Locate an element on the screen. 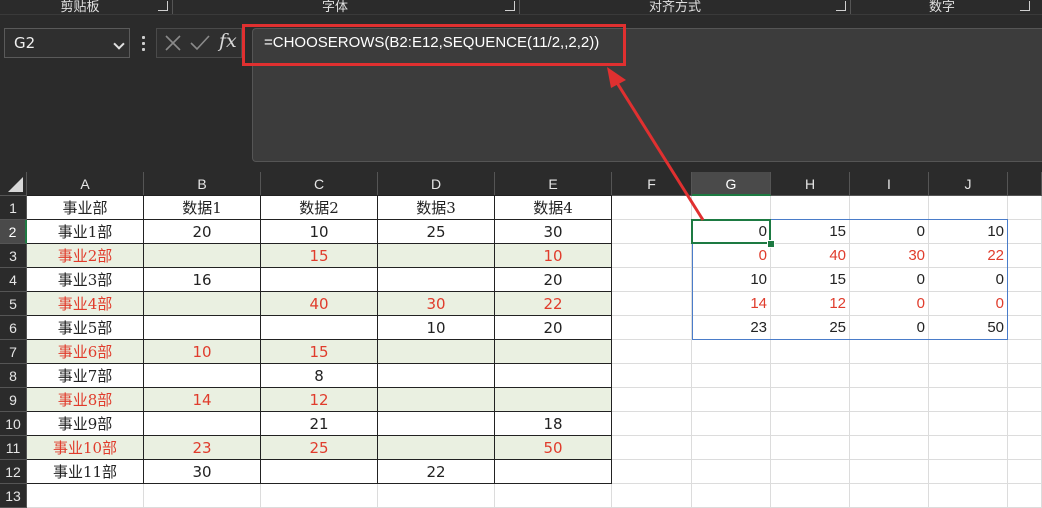 The height and width of the screenshot is (508, 1042). table-cell: 事业9部 is located at coordinates (85, 424).